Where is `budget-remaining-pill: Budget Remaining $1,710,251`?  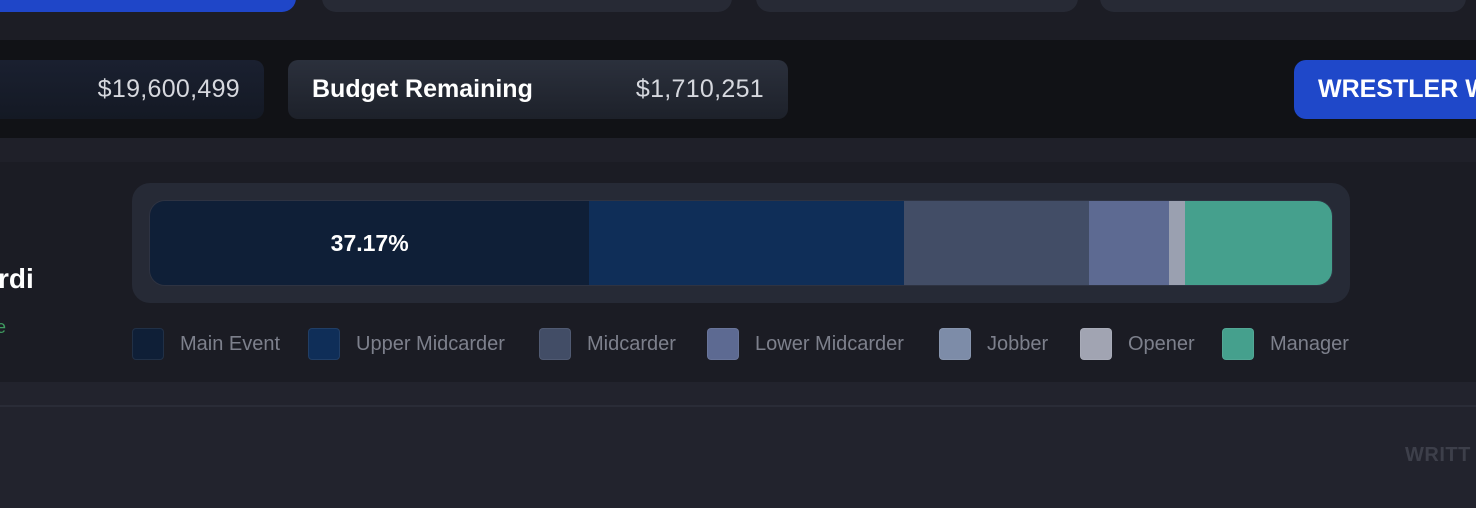 budget-remaining-pill: Budget Remaining $1,710,251 is located at coordinates (538, 89).